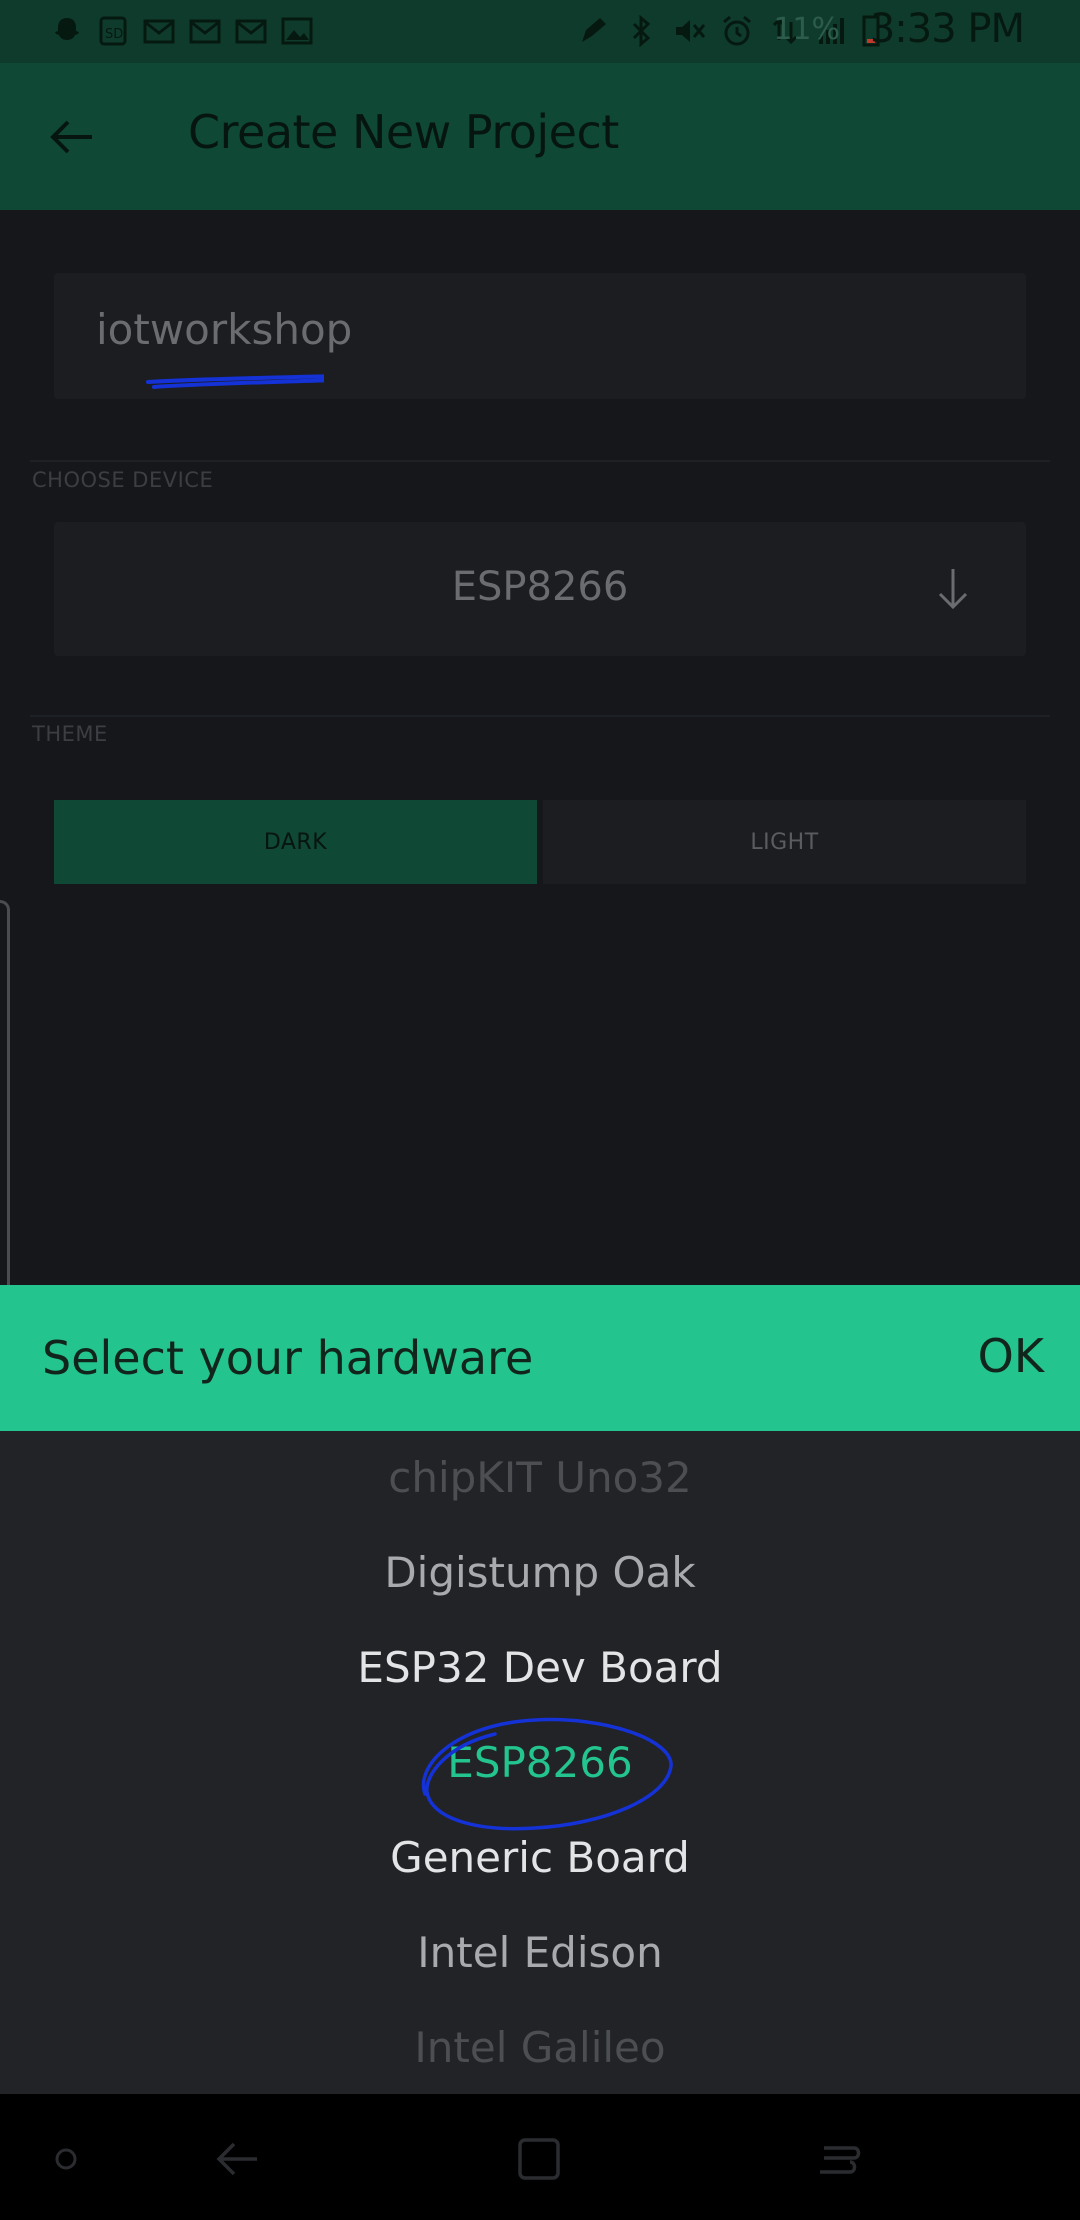  What do you see at coordinates (540, 336) in the screenshot?
I see `project-name-field: iotworkshop` at bounding box center [540, 336].